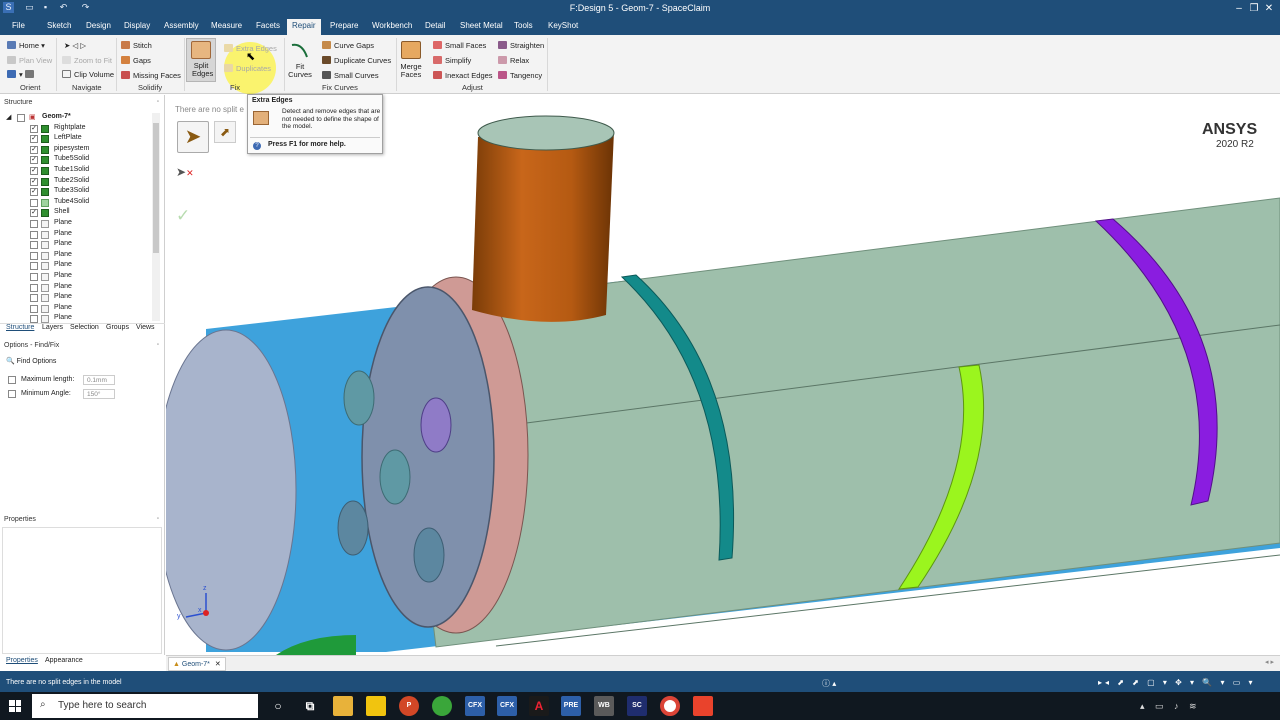 Image resolution: width=1280 pixels, height=720 pixels. What do you see at coordinates (88, 74) in the screenshot?
I see `clip-volume-button: Clip Volume` at bounding box center [88, 74].